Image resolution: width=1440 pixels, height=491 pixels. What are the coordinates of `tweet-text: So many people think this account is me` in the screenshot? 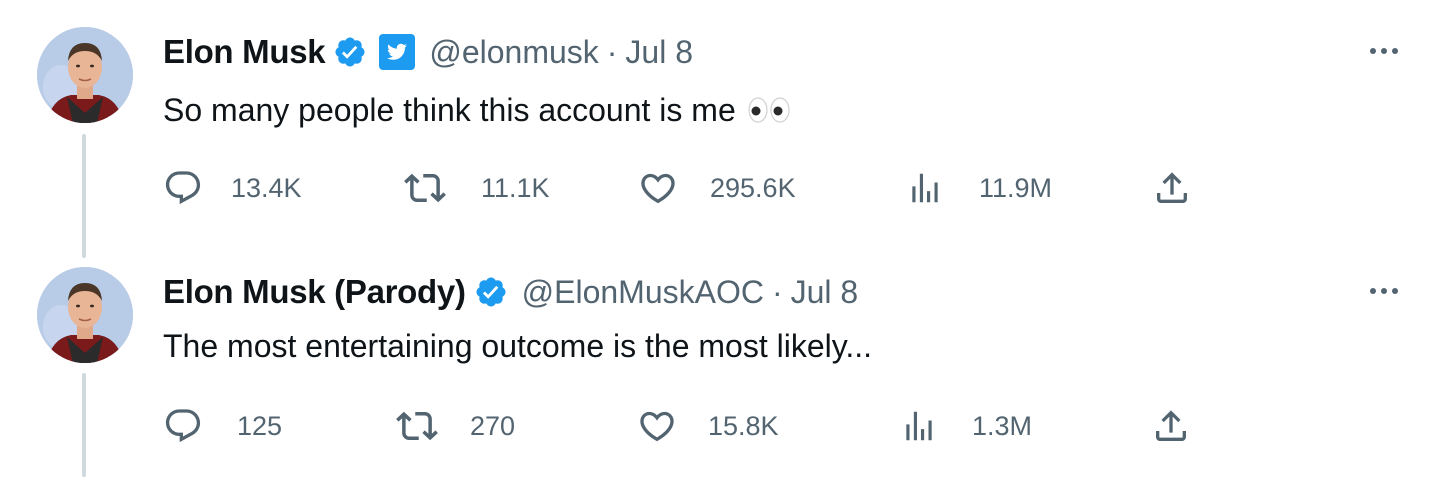 It's located at (477, 110).